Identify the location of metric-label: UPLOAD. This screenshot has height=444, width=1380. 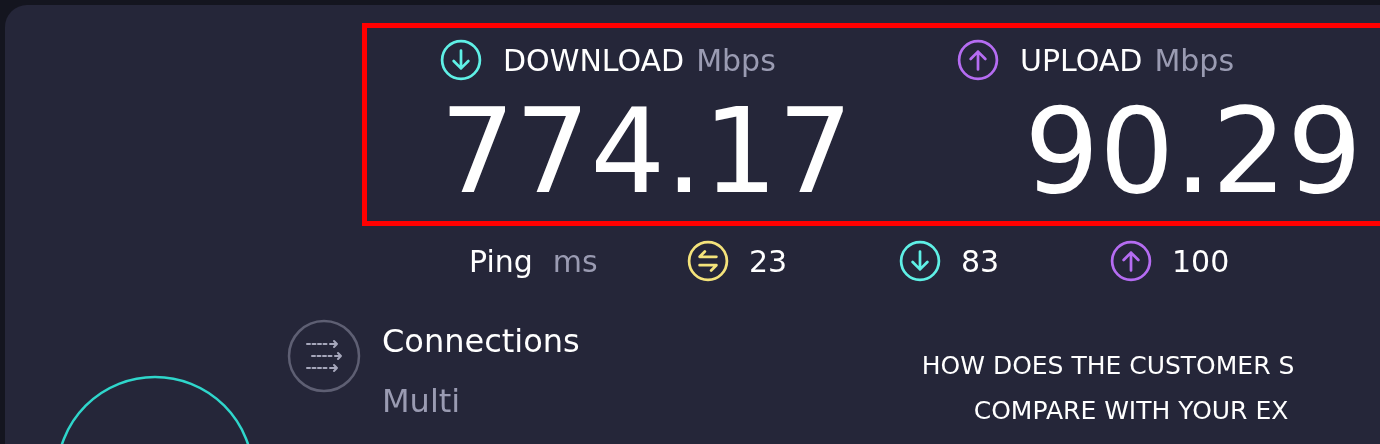
(1081, 60).